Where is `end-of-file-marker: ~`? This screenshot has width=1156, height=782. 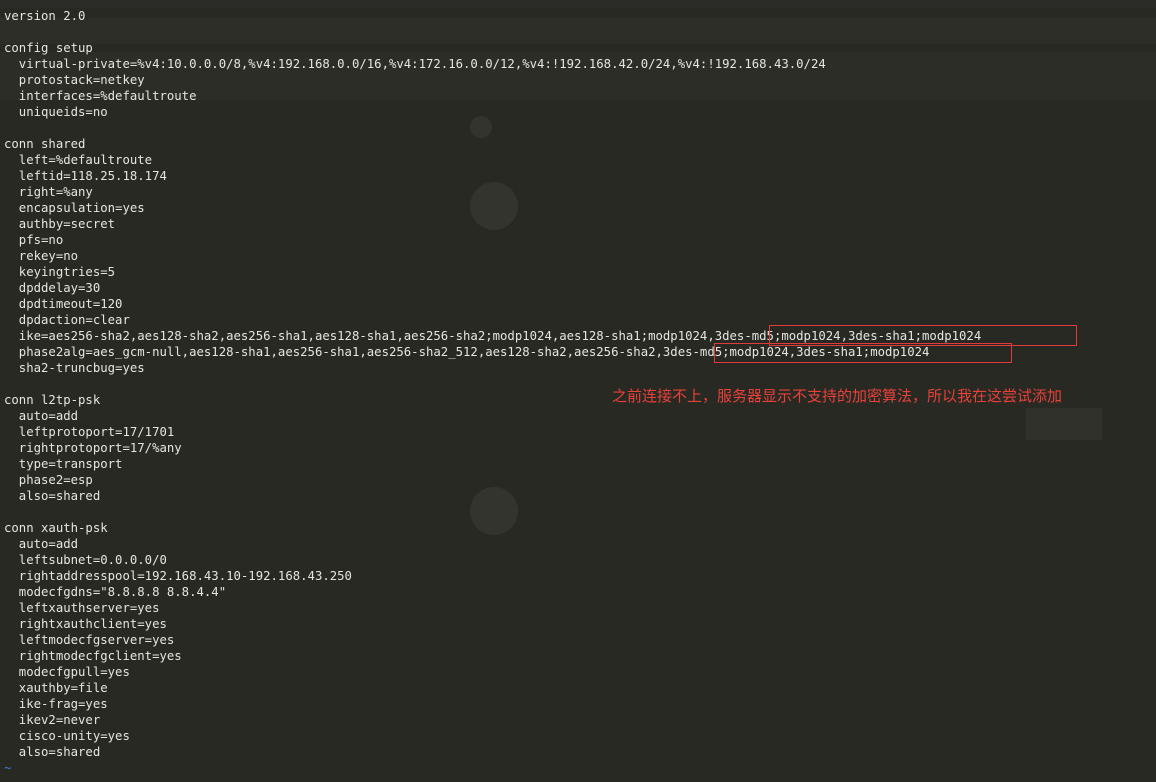
end-of-file-marker: ~ is located at coordinates (8, 768).